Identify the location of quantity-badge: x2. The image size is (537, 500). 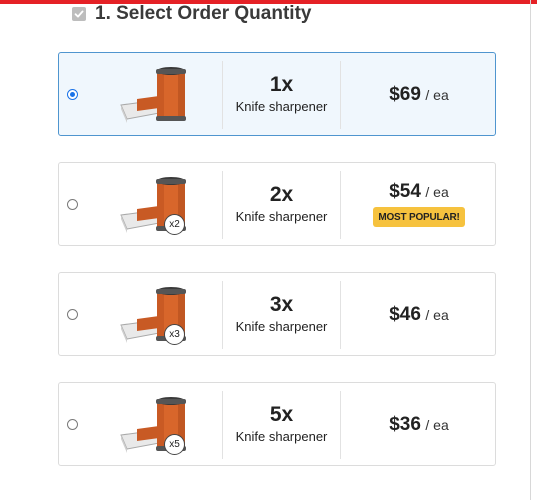
(174, 224).